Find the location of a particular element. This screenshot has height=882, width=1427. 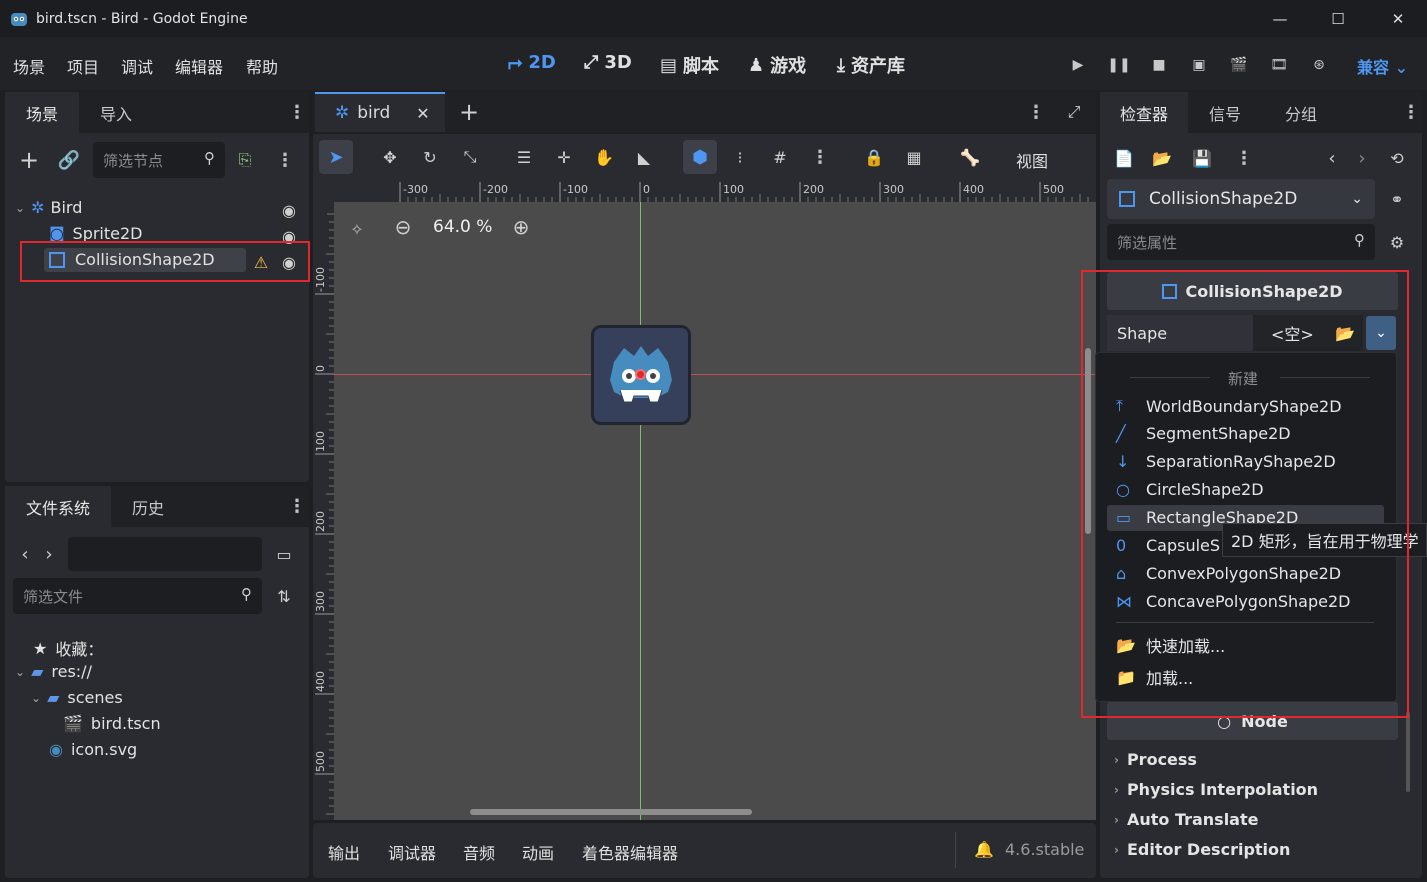

rotate-tool-icon: ↻ is located at coordinates (430, 157).